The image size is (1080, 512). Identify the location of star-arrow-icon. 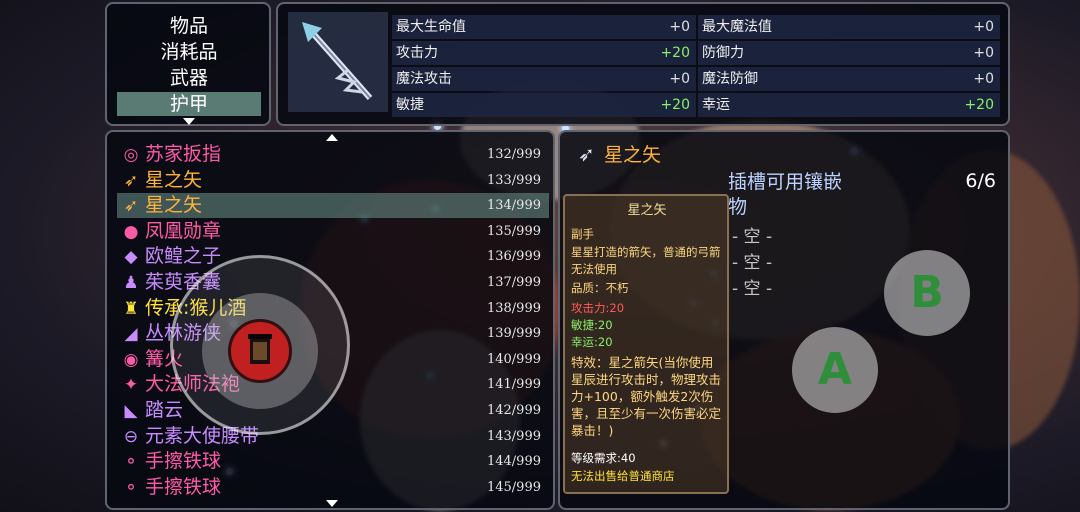
(337, 61).